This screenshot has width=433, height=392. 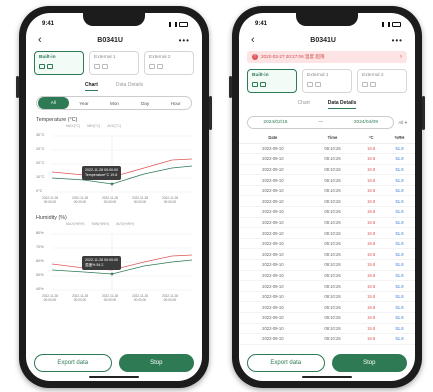 What do you see at coordinates (145, 103) in the screenshot?
I see `range-day: Day` at bounding box center [145, 103].